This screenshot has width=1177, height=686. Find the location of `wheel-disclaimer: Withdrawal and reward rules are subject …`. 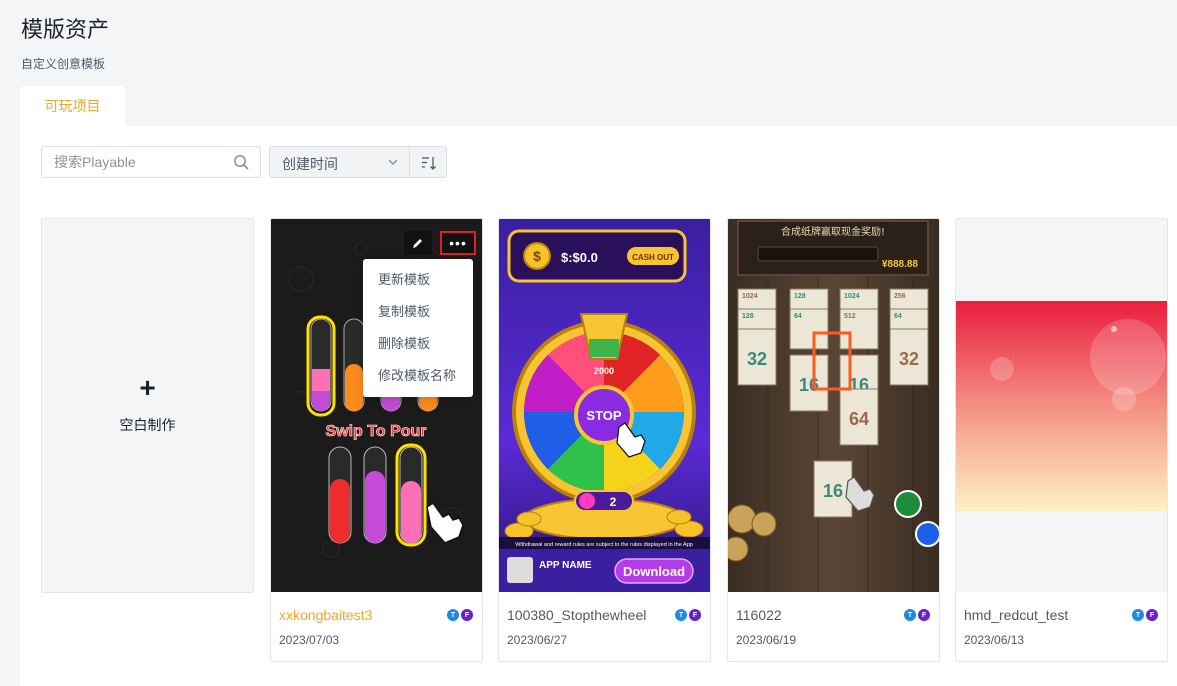

wheel-disclaimer: Withdrawal and reward rules are subject … is located at coordinates (604, 545).